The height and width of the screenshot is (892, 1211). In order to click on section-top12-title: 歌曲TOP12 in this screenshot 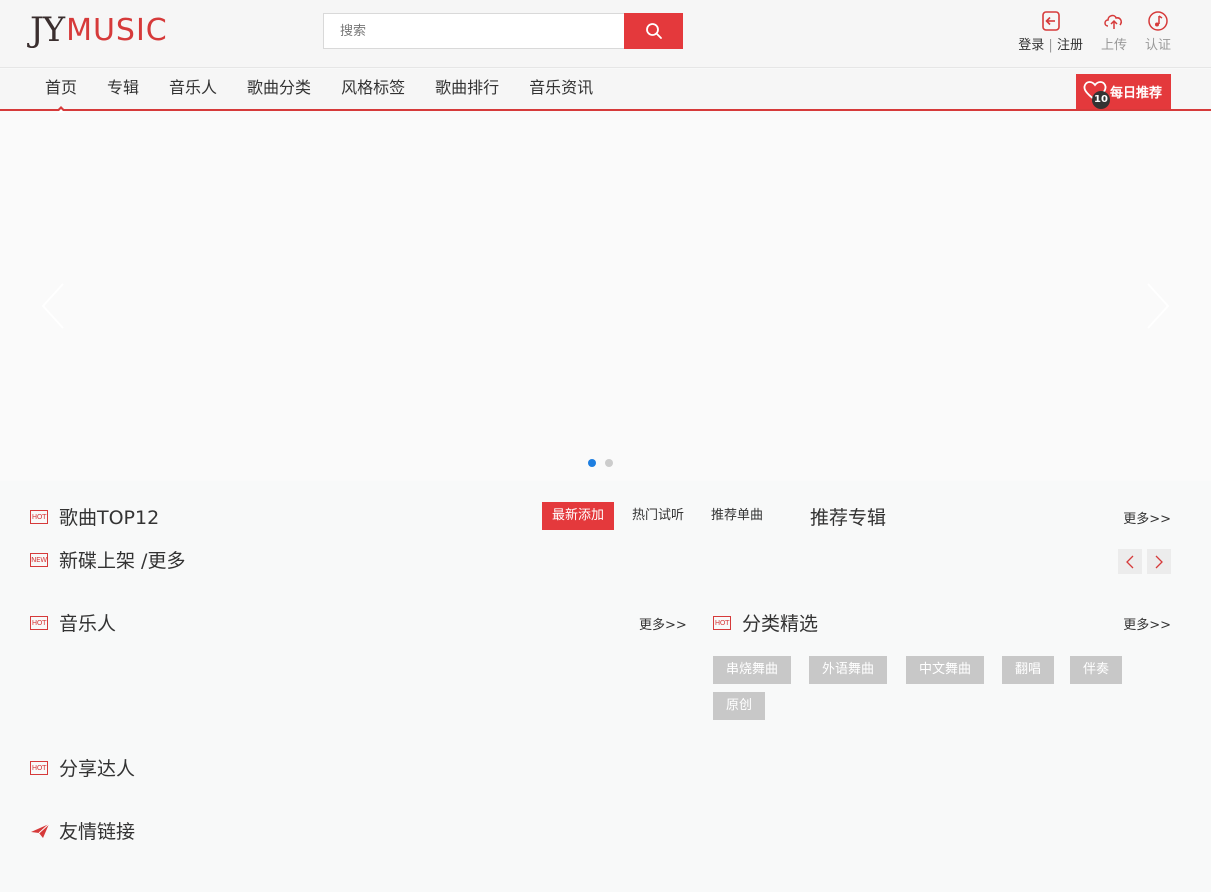, I will do `click(109, 518)`.